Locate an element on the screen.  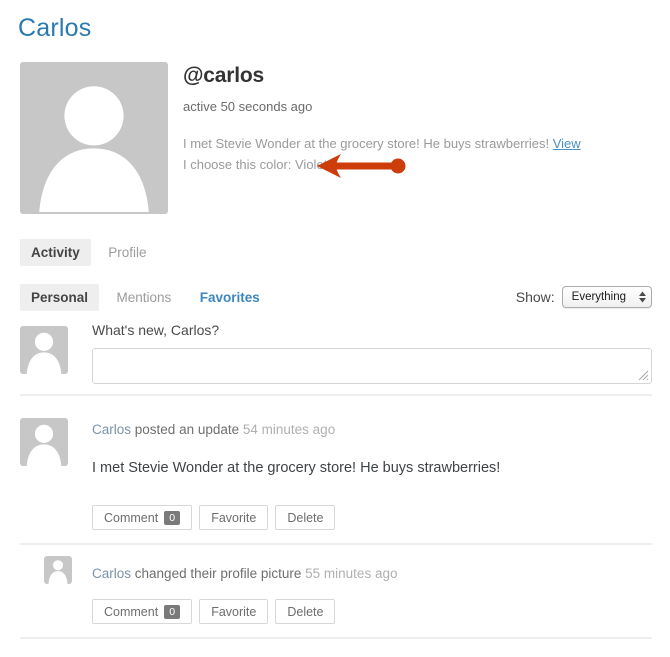
post-form-avatar is located at coordinates (44, 350).